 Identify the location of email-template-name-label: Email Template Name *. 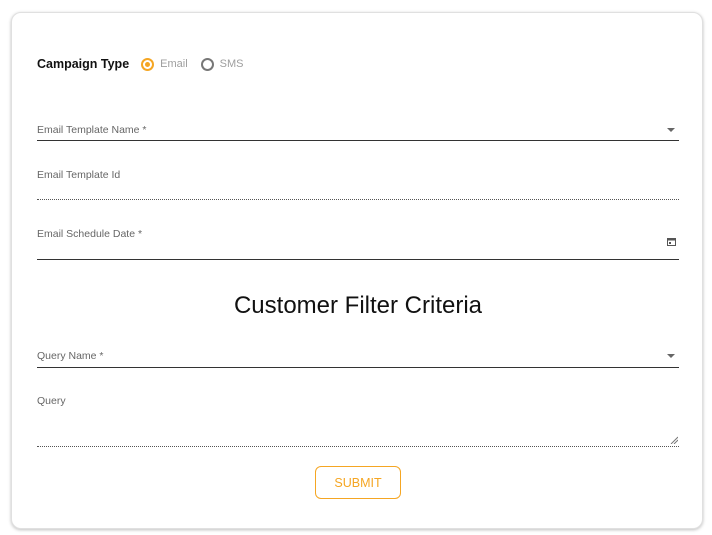
(92, 130).